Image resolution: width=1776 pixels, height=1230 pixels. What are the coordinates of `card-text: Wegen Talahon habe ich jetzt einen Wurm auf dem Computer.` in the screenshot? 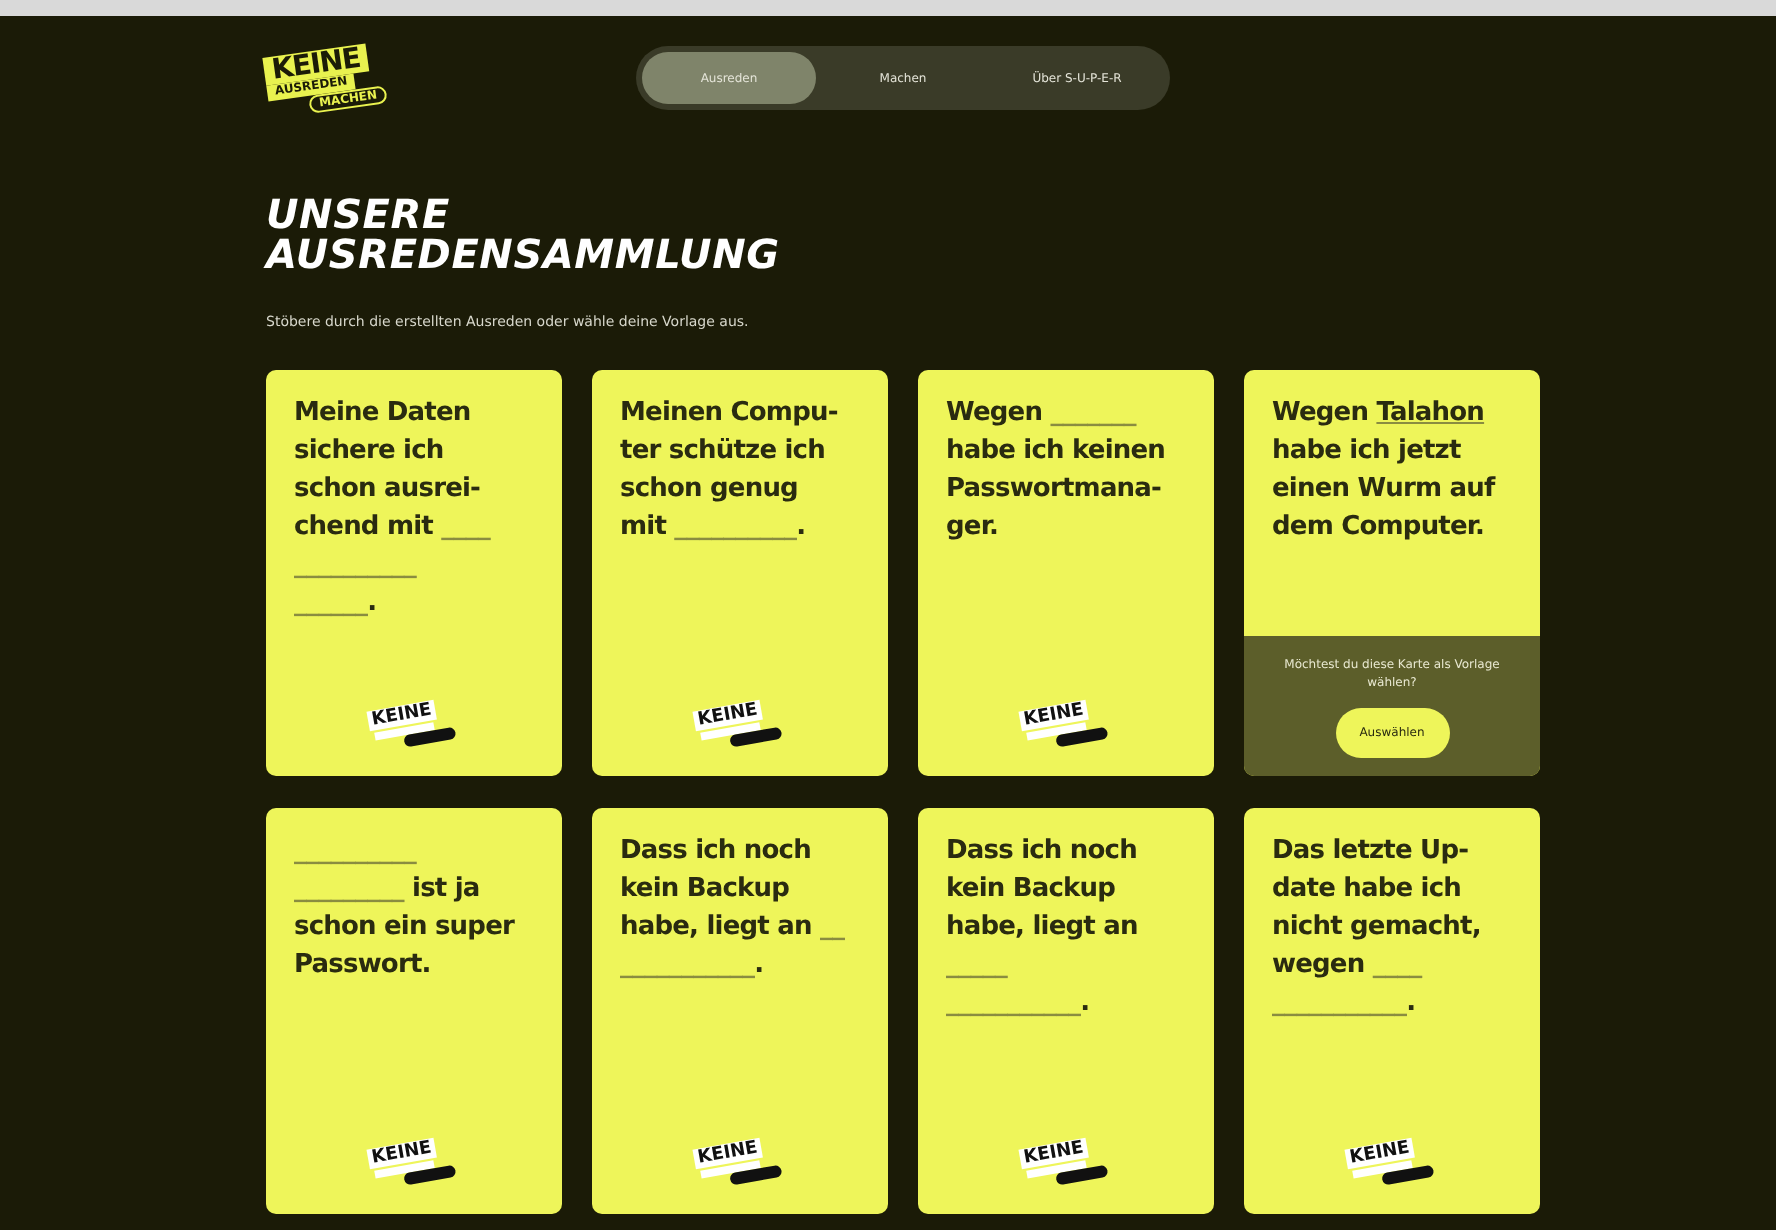 It's located at (1384, 471).